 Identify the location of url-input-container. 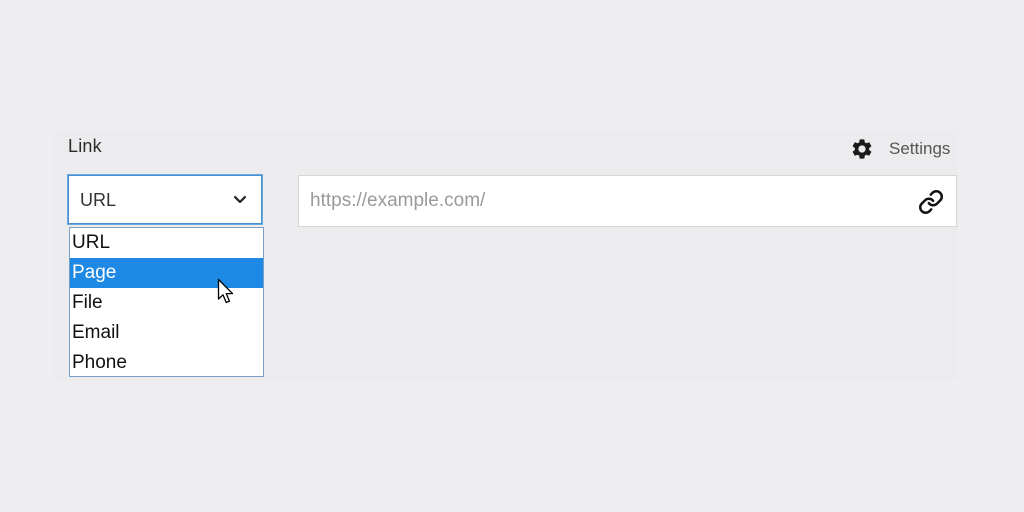
(627, 201).